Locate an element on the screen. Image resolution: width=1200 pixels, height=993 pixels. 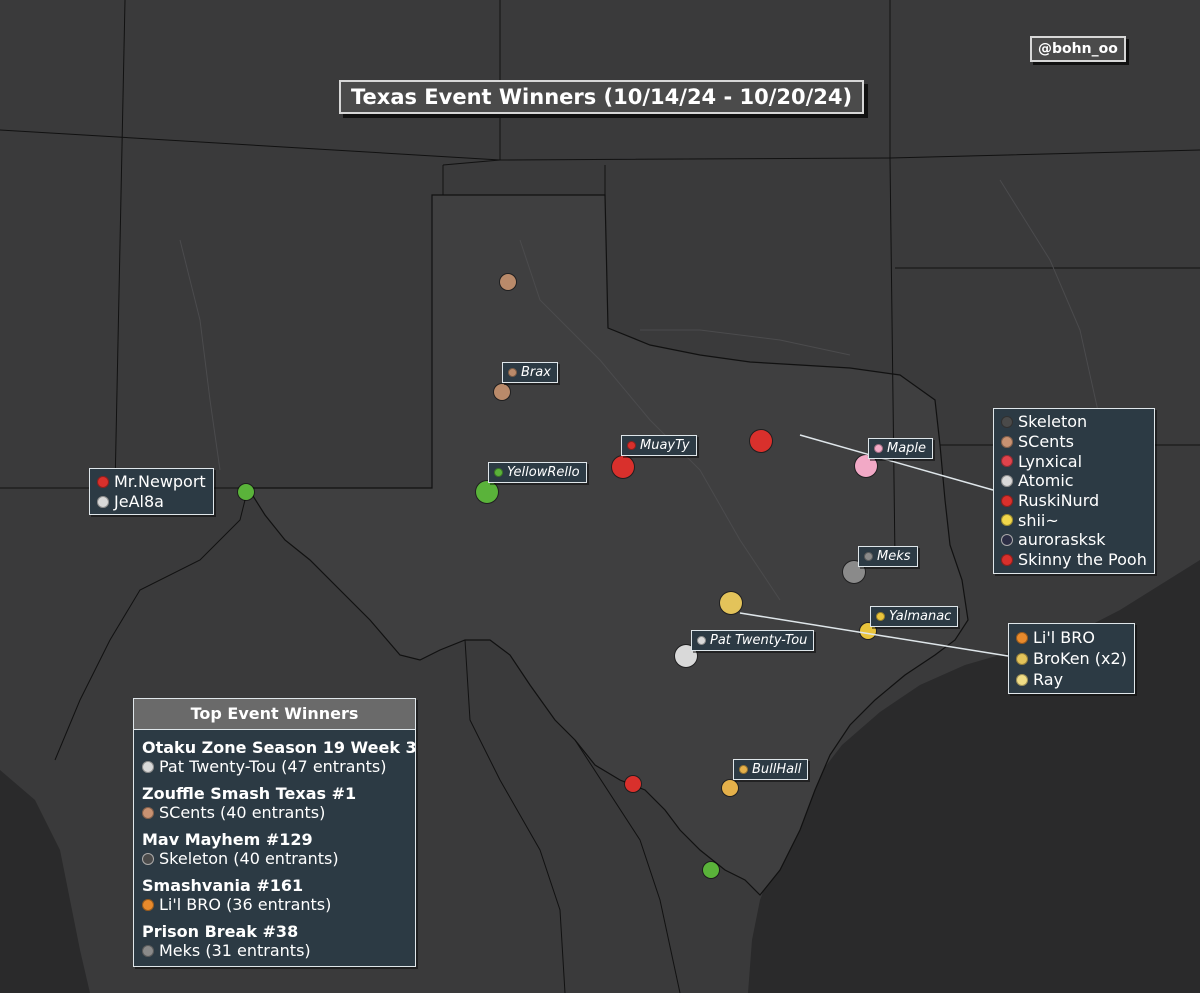
event-name: Otaku Zone Season 19 Week 3 is located at coordinates (279, 747).